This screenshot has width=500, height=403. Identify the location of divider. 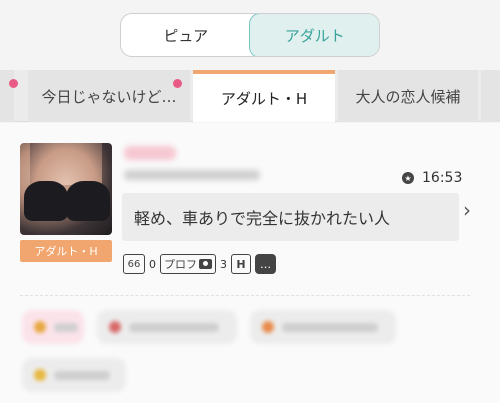
(245, 295).